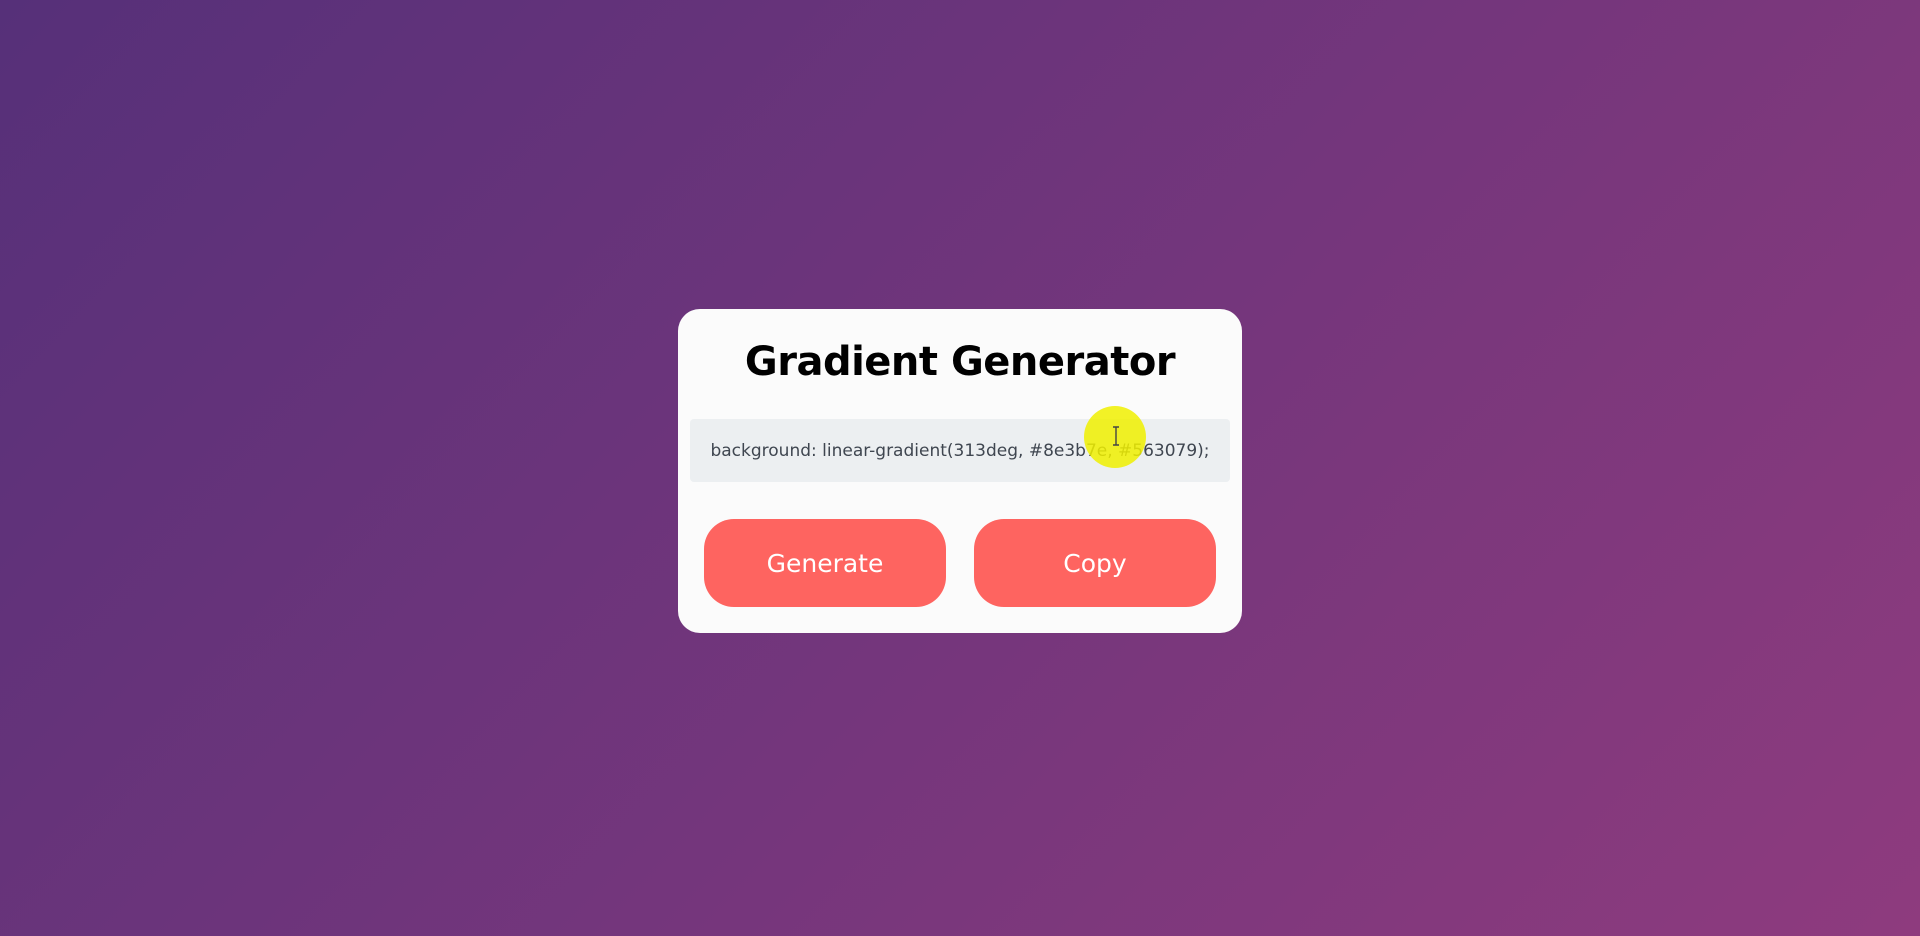  Describe the element at coordinates (1095, 563) in the screenshot. I see `copy-button: Copy` at that location.